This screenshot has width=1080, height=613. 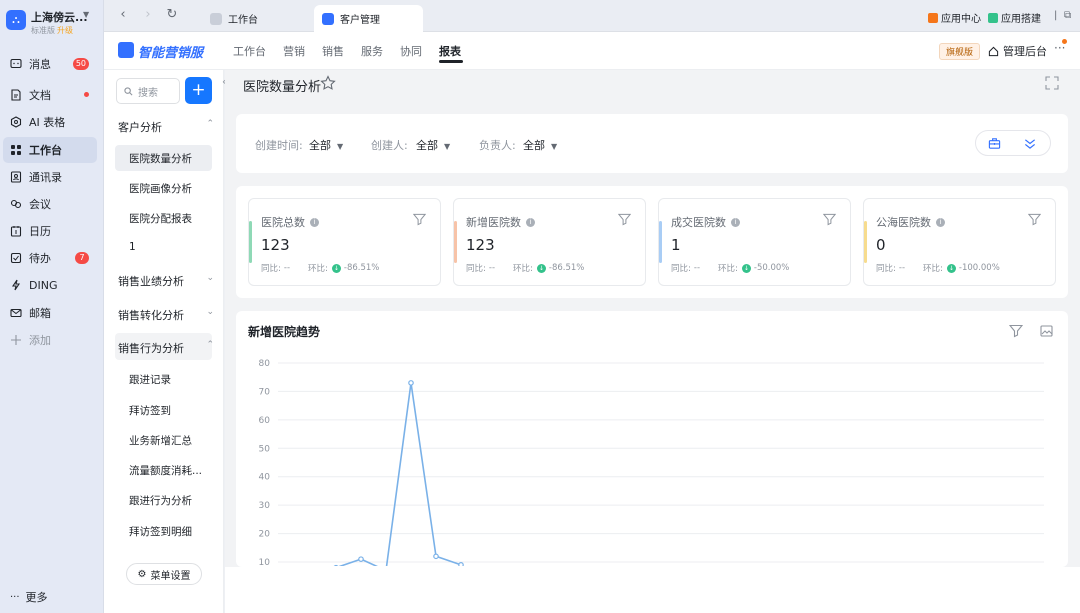 I want to click on favorite-star-icon, so click(x=328, y=83).